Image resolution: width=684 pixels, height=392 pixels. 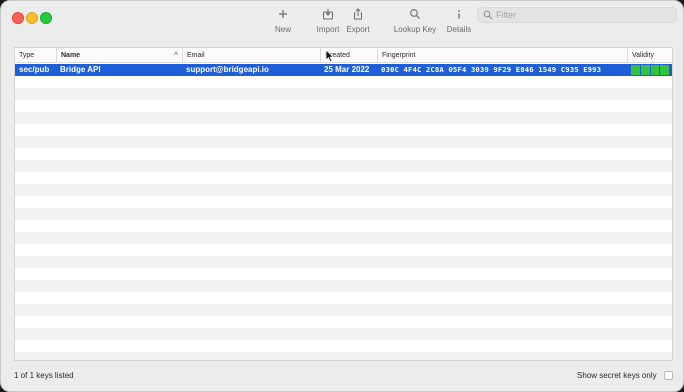 I want to click on keys-count-status: 1 of 1 keys listed, so click(x=44, y=375).